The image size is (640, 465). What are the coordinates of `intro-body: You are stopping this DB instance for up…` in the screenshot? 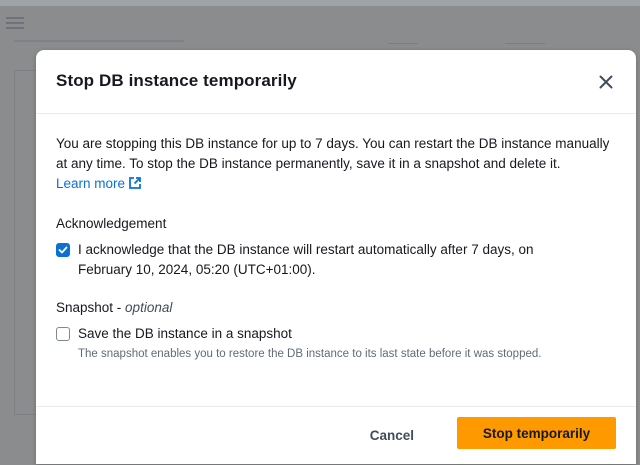 It's located at (333, 153).